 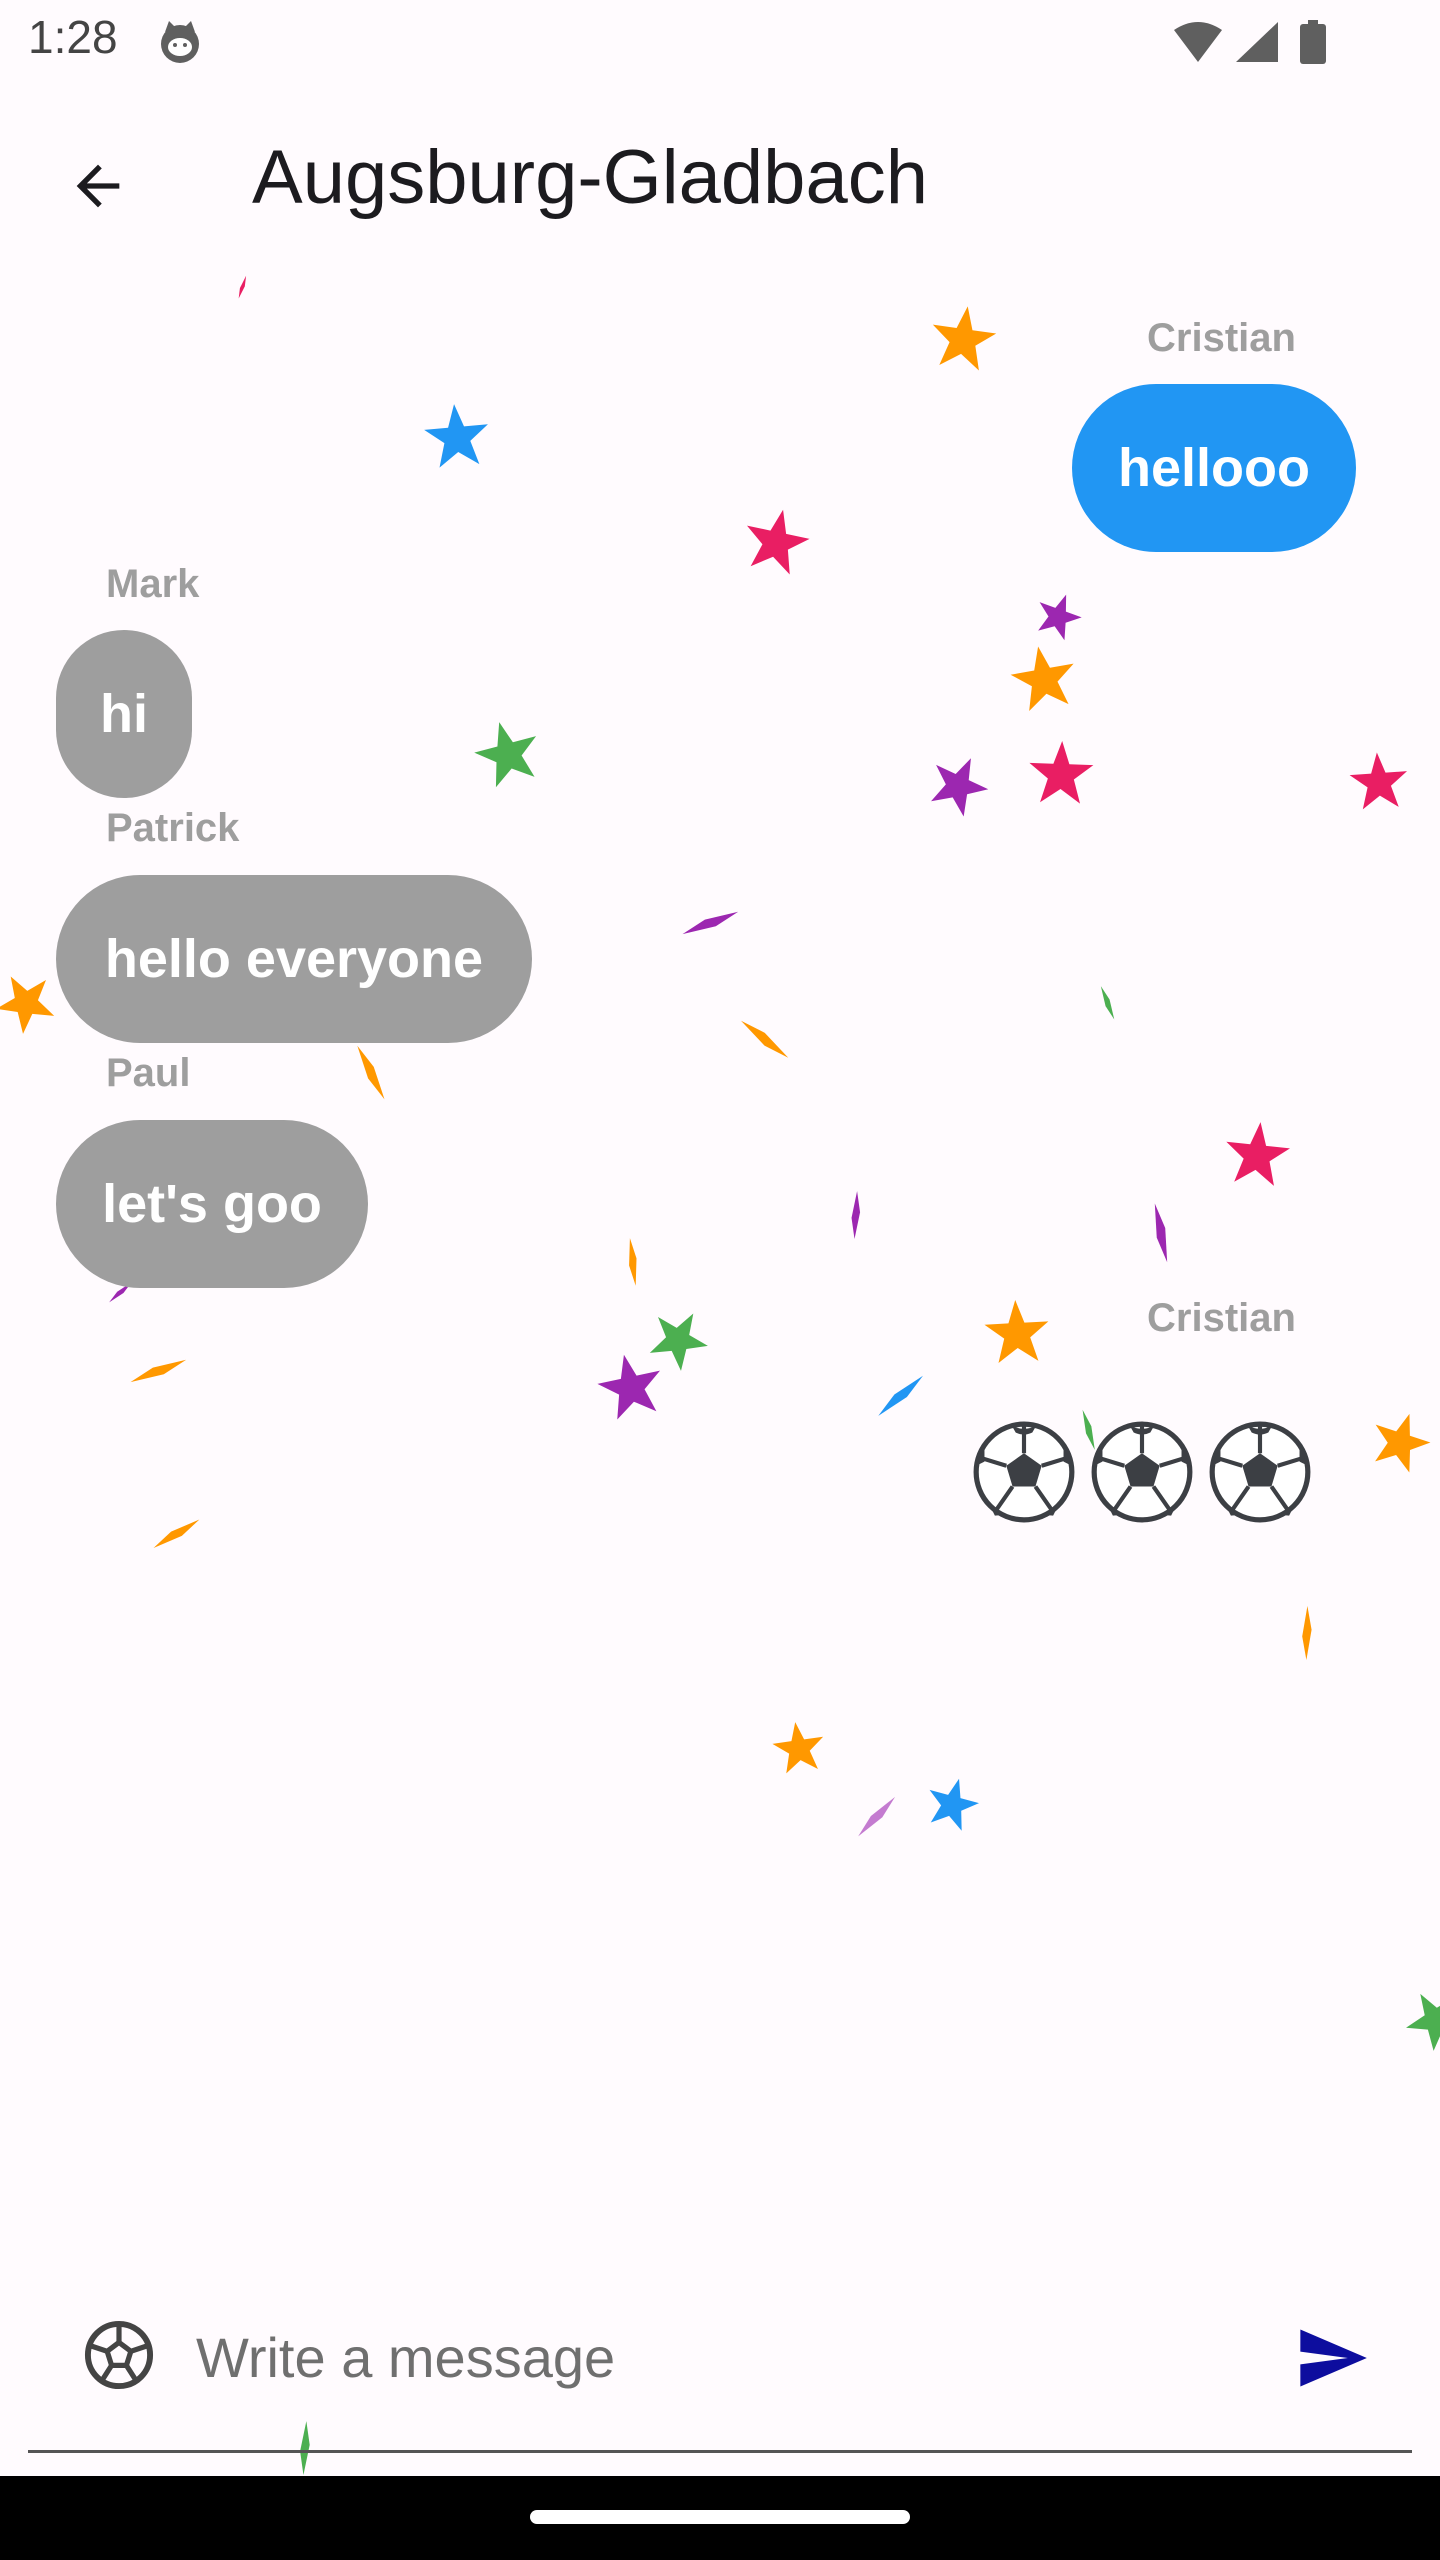 I want to click on emoji-button, so click(x=119, y=2355).